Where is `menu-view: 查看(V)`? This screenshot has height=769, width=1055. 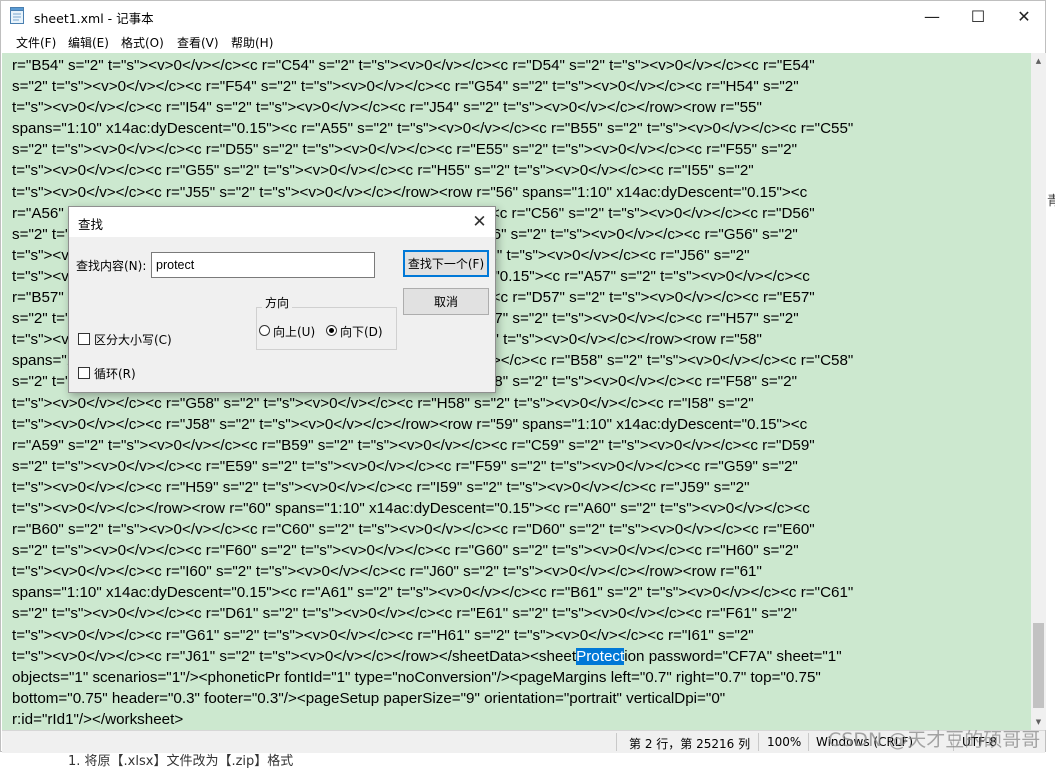
menu-view: 查看(V) is located at coordinates (198, 42).